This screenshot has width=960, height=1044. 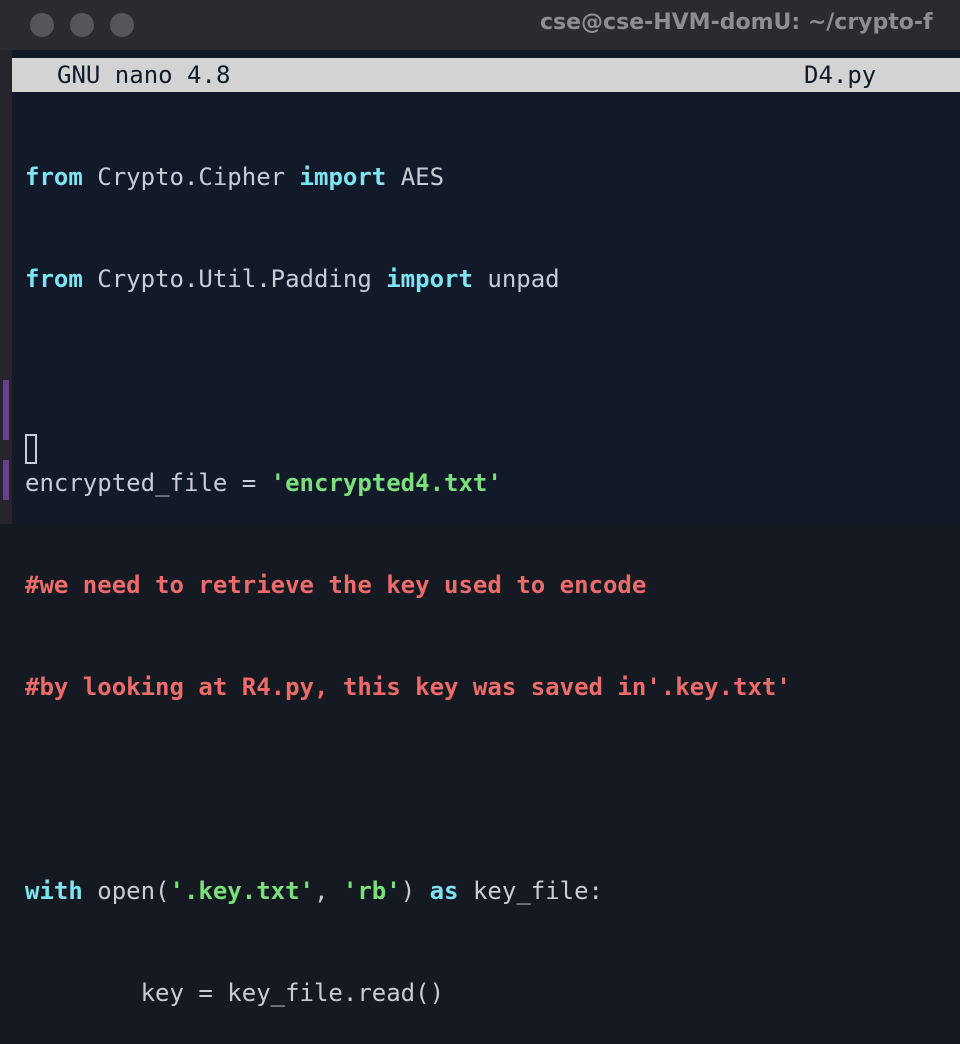 I want to click on module-name: Crypto.Cipher, so click(x=191, y=177).